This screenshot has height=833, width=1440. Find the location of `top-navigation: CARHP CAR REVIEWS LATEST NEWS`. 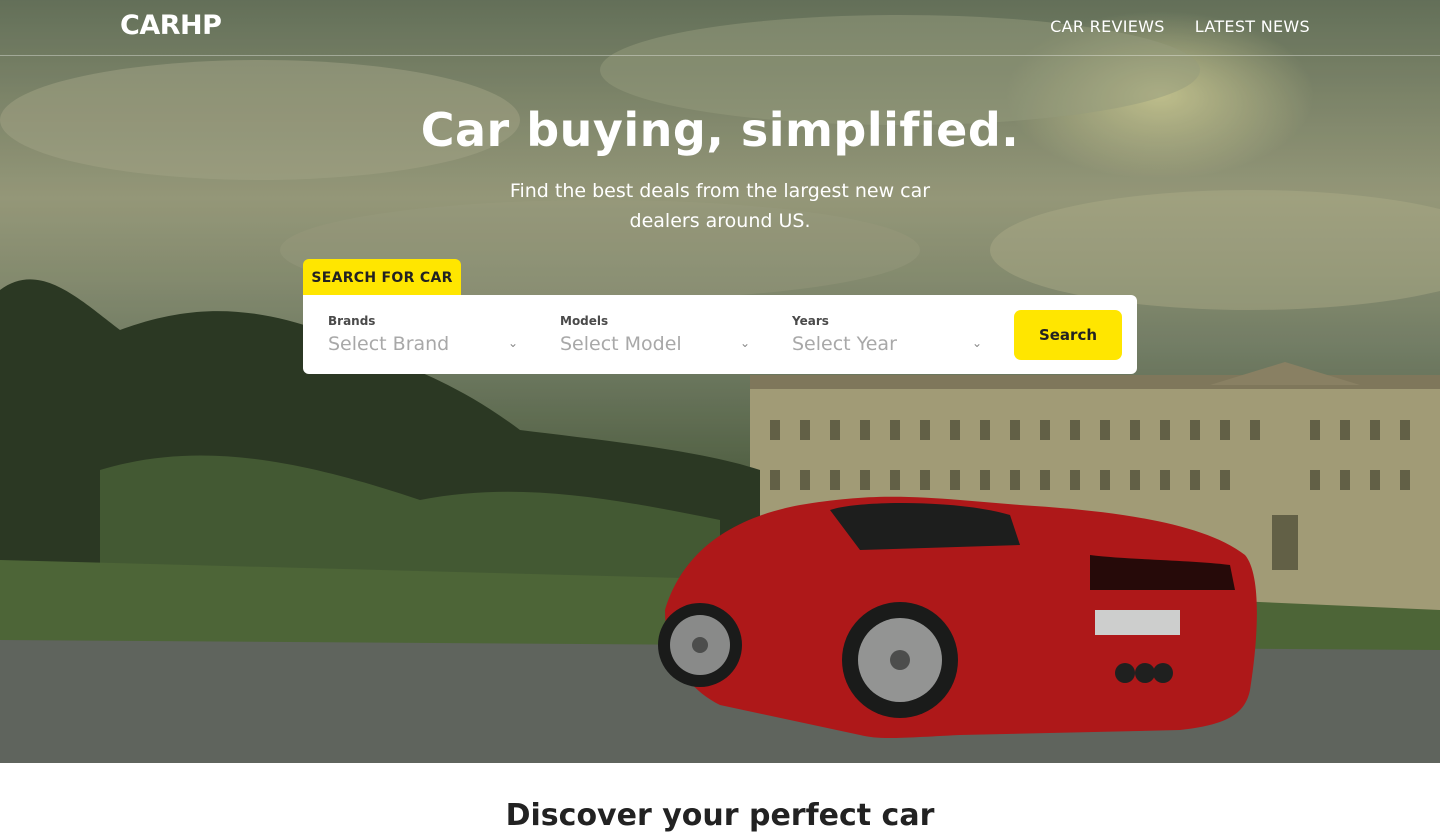

top-navigation: CARHP CAR REVIEWS LATEST NEWS is located at coordinates (720, 28).